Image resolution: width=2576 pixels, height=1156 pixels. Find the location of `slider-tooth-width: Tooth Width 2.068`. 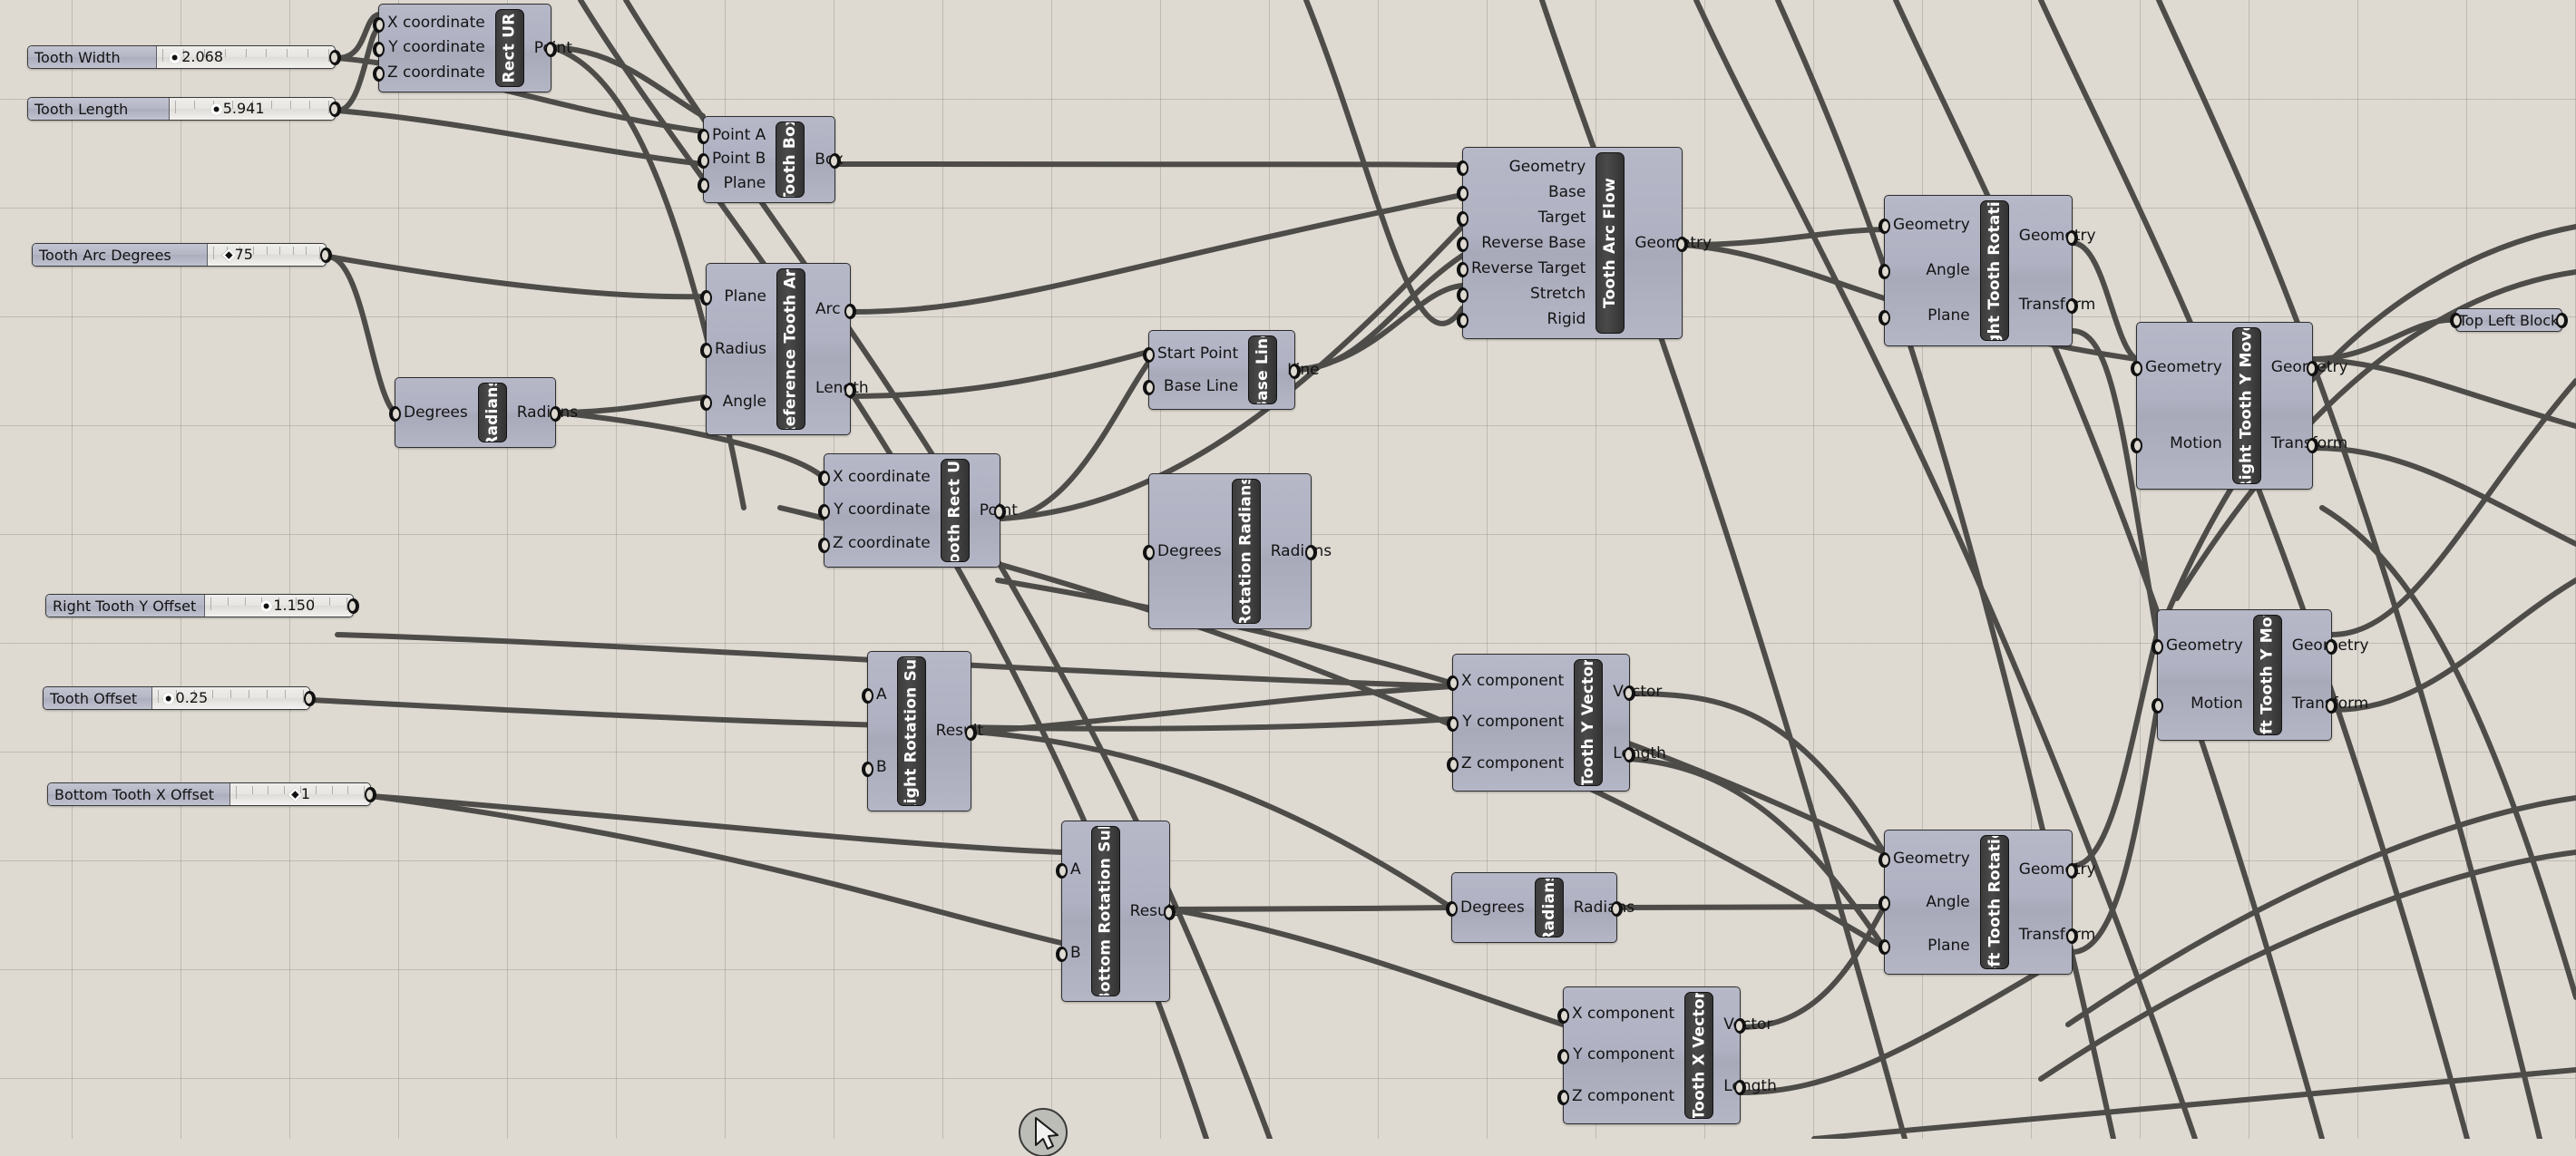

slider-tooth-width: Tooth Width 2.068 is located at coordinates (184, 57).